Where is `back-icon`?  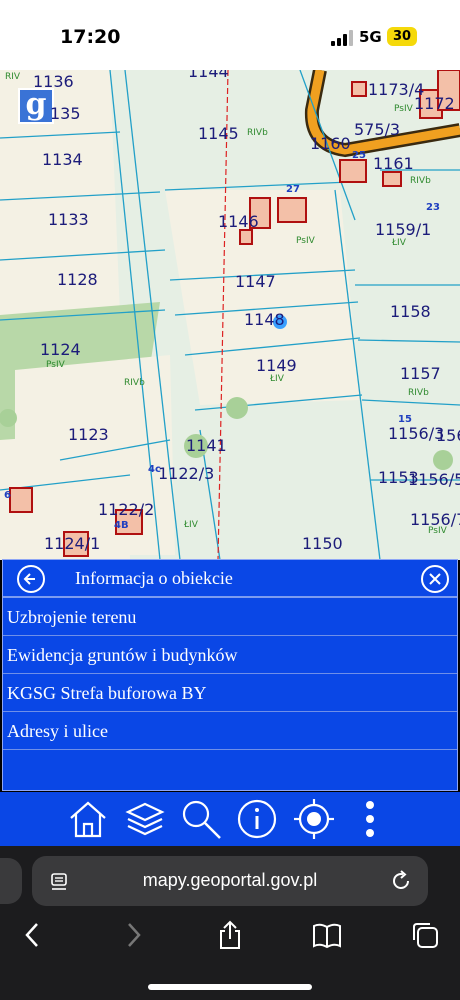 back-icon is located at coordinates (33, 935).